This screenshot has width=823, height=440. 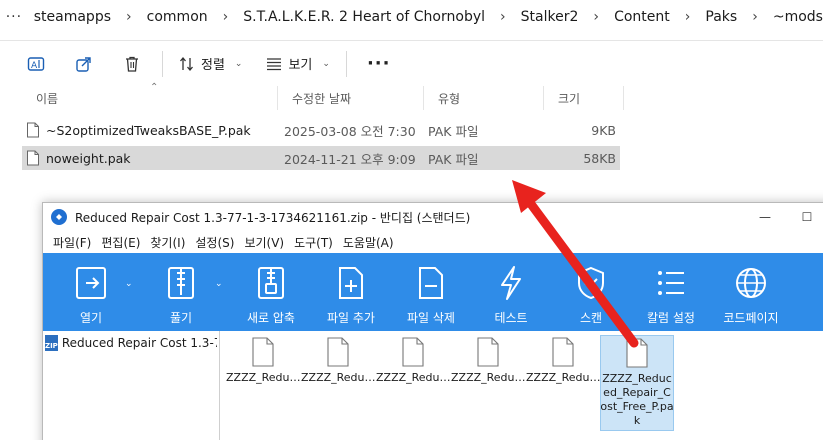 I want to click on test-button: 테스트, so click(x=511, y=292).